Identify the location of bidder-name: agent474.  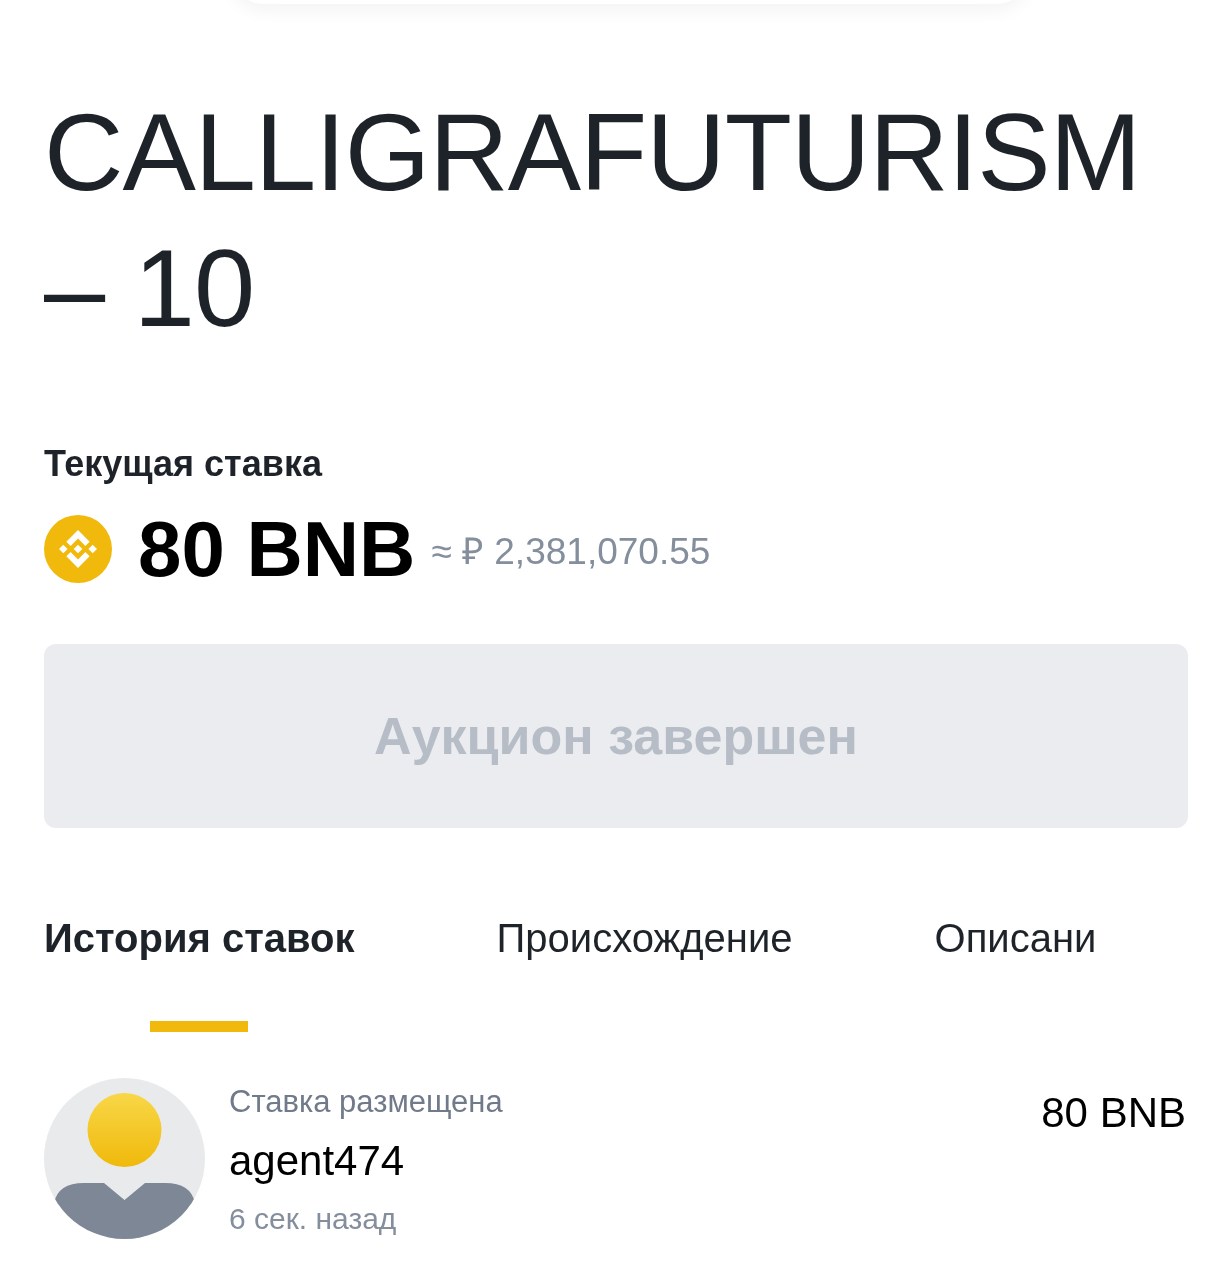
(317, 1161).